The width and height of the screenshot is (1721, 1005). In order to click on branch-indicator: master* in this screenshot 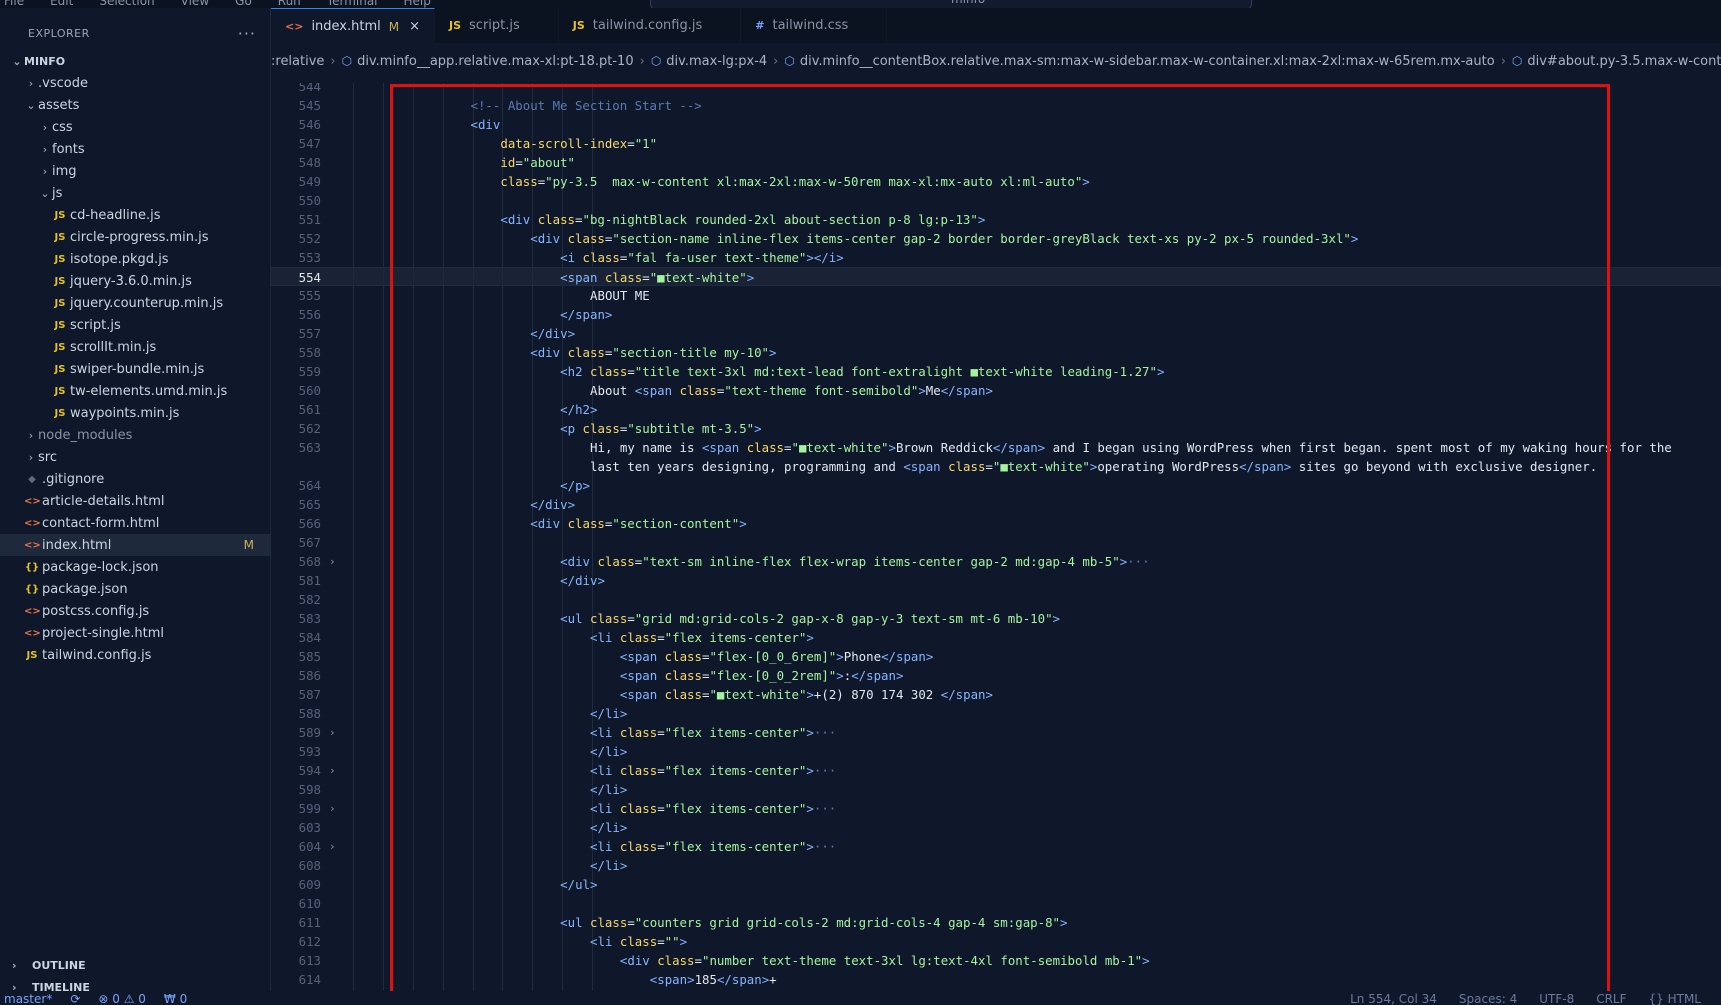, I will do `click(28, 998)`.